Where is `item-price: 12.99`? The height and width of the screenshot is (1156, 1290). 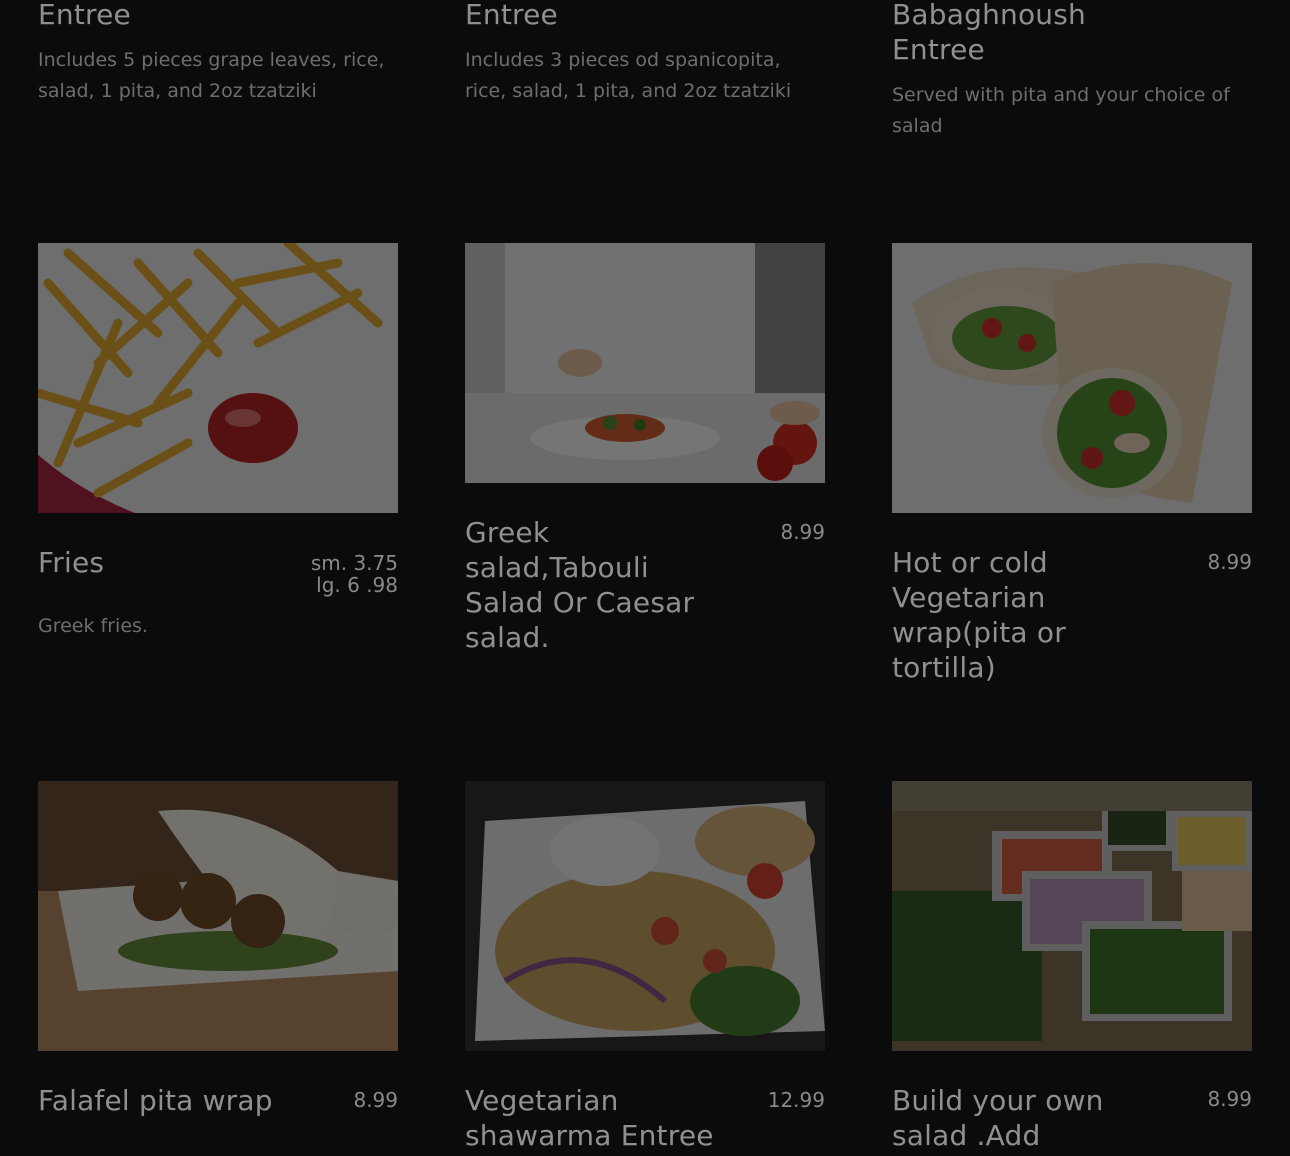
item-price: 12.99 is located at coordinates (796, 1100).